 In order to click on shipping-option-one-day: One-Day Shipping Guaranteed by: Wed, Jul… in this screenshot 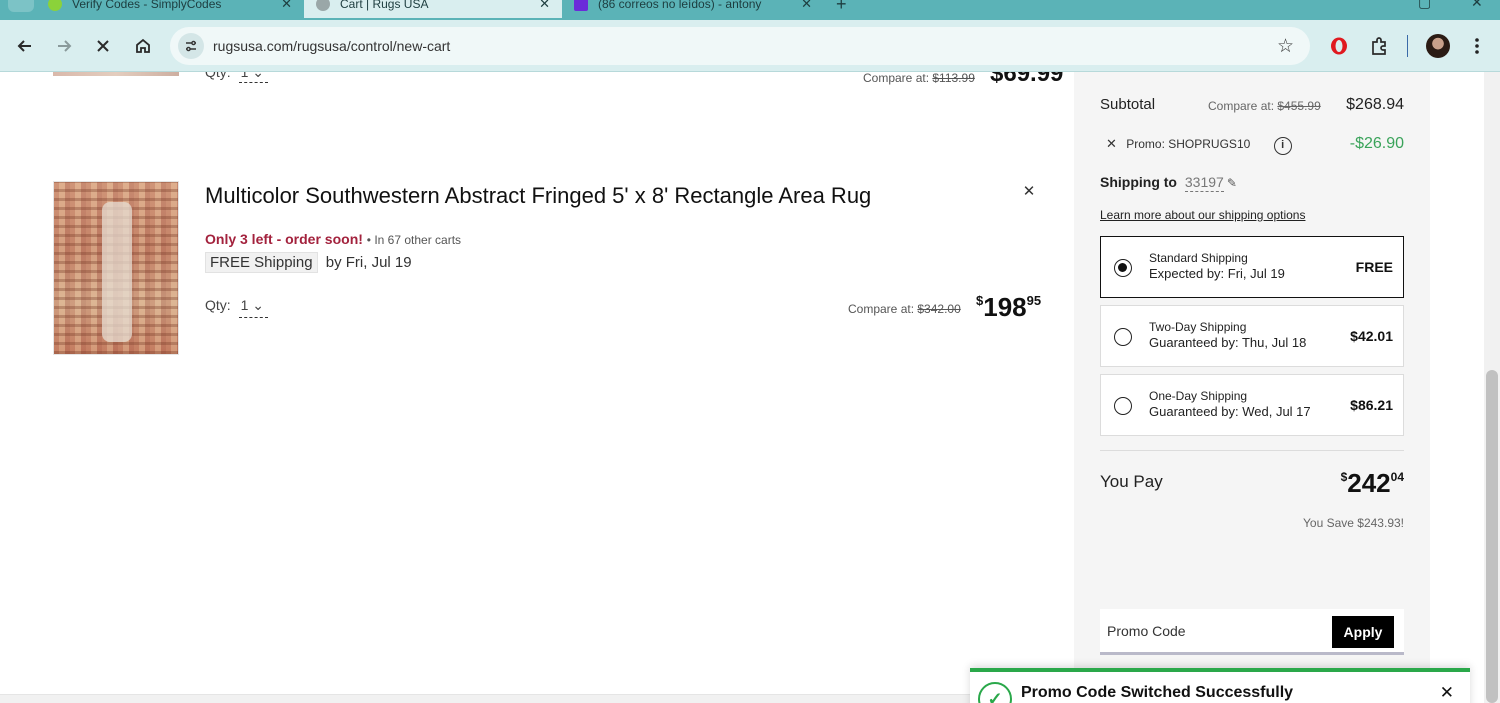, I will do `click(1252, 405)`.